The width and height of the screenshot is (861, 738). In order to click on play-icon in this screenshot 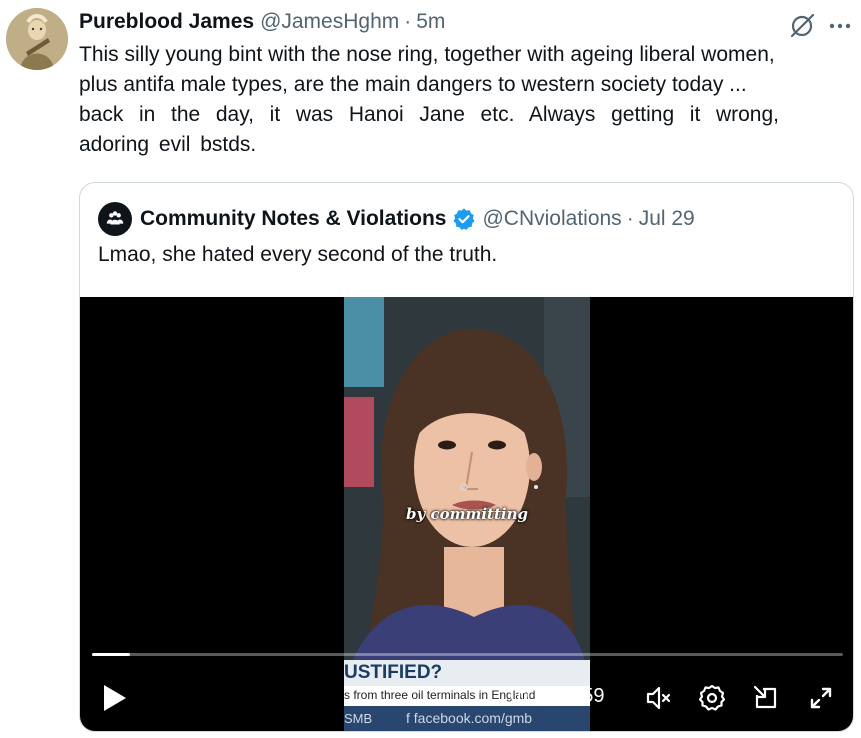, I will do `click(115, 698)`.